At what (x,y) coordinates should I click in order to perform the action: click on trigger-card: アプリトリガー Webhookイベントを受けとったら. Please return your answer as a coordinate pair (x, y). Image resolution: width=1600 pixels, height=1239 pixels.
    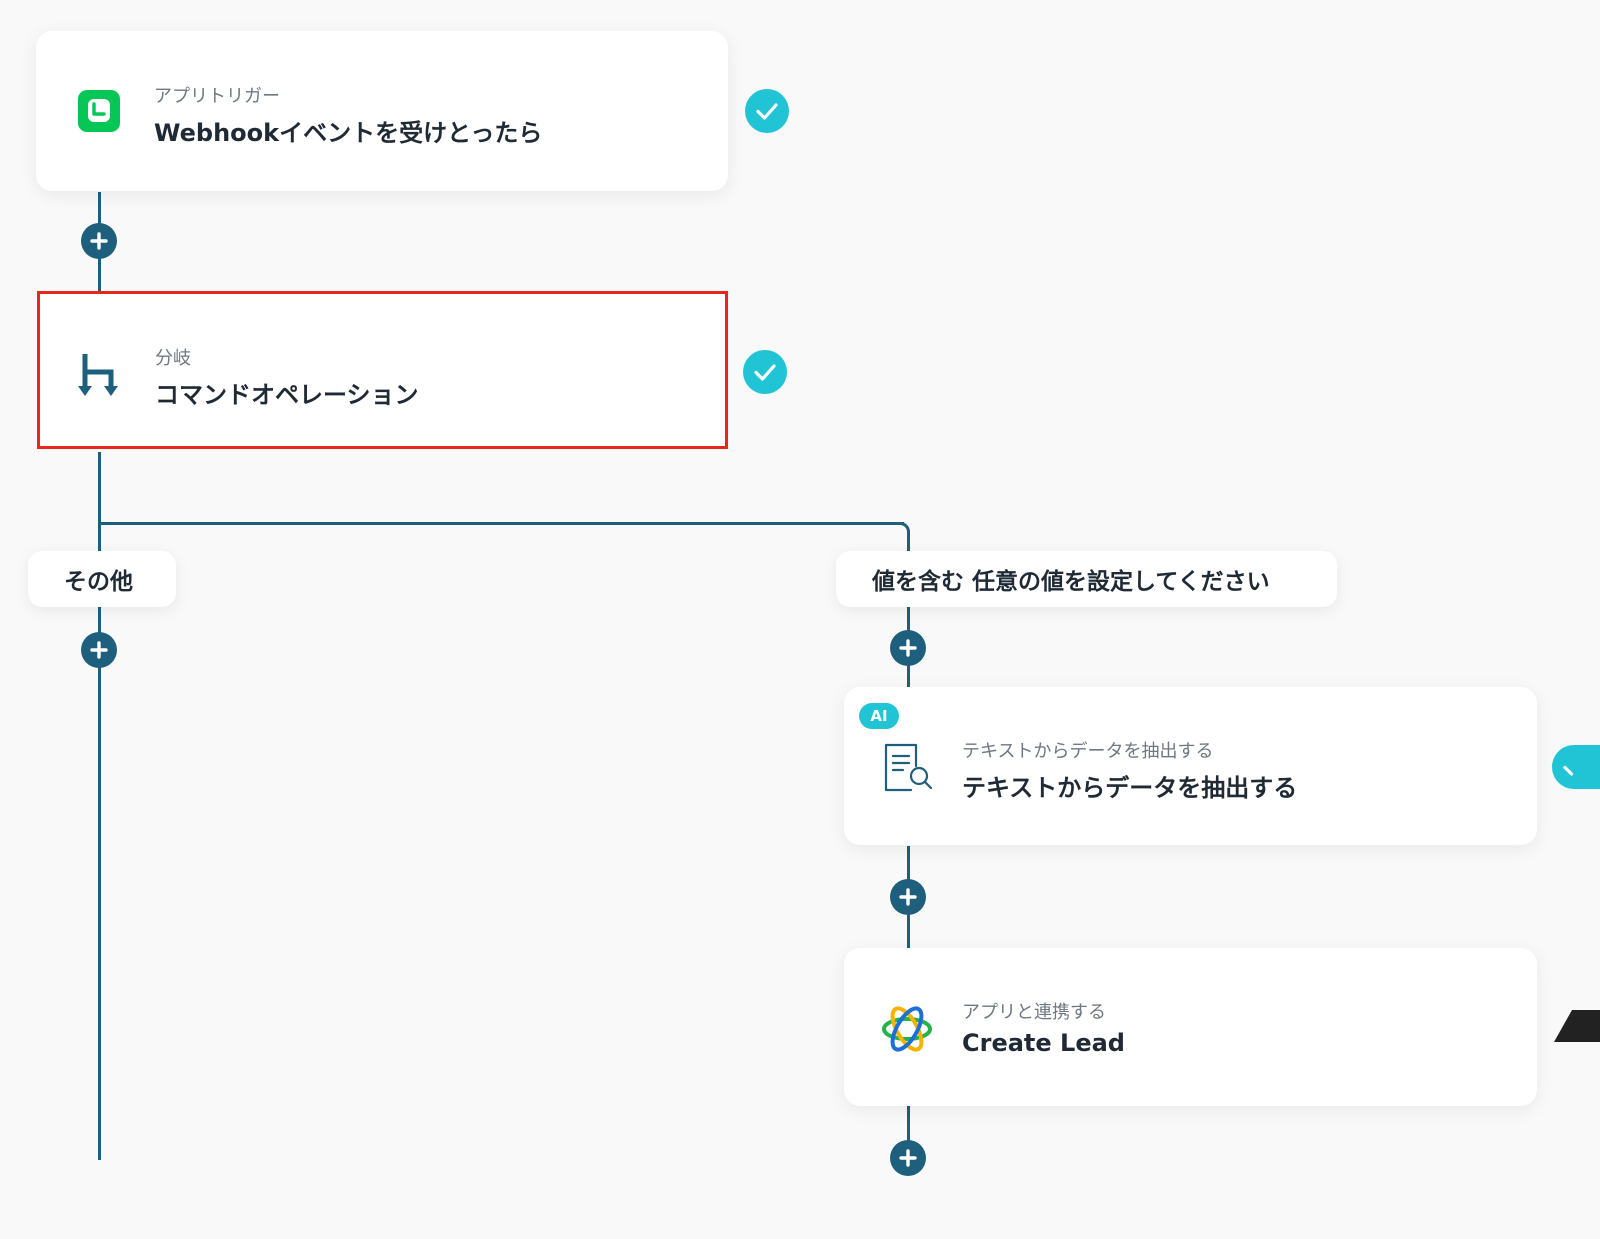
    Looking at the image, I should click on (382, 111).